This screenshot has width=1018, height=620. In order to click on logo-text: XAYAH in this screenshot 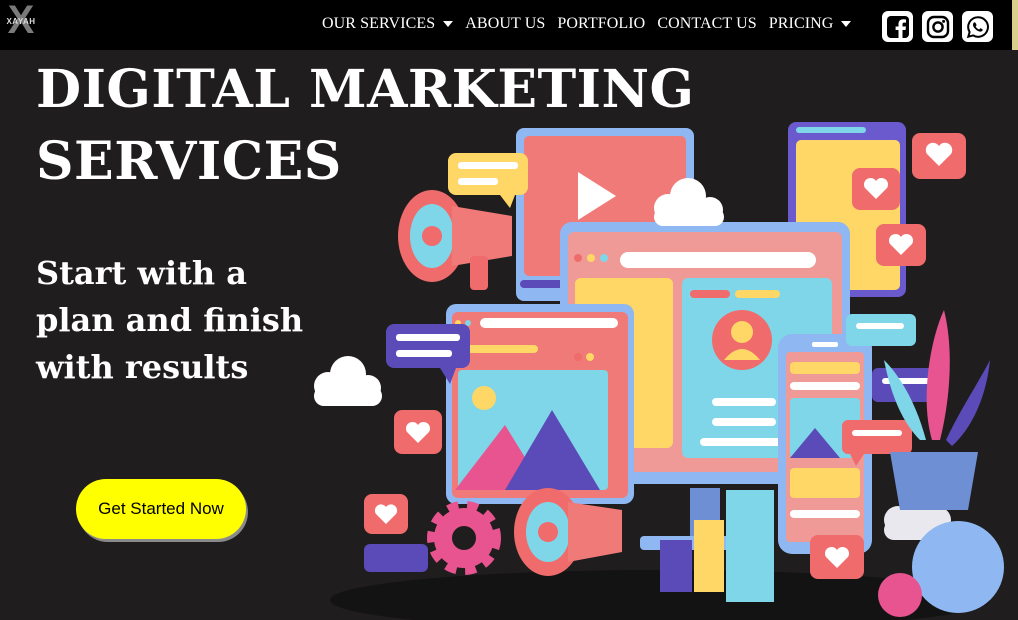, I will do `click(21, 21)`.